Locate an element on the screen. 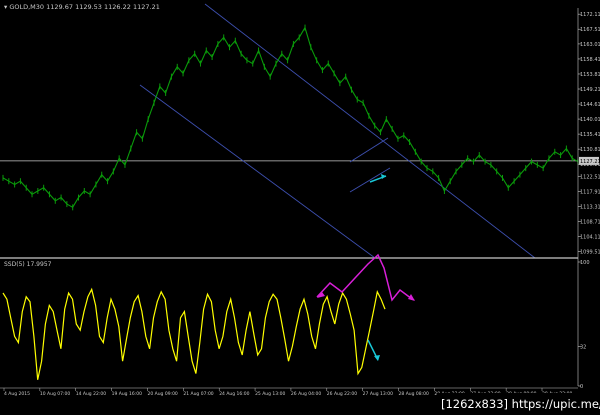 The width and height of the screenshot is (600, 415). price-tick-label: 1099.51 is located at coordinates (590, 252).